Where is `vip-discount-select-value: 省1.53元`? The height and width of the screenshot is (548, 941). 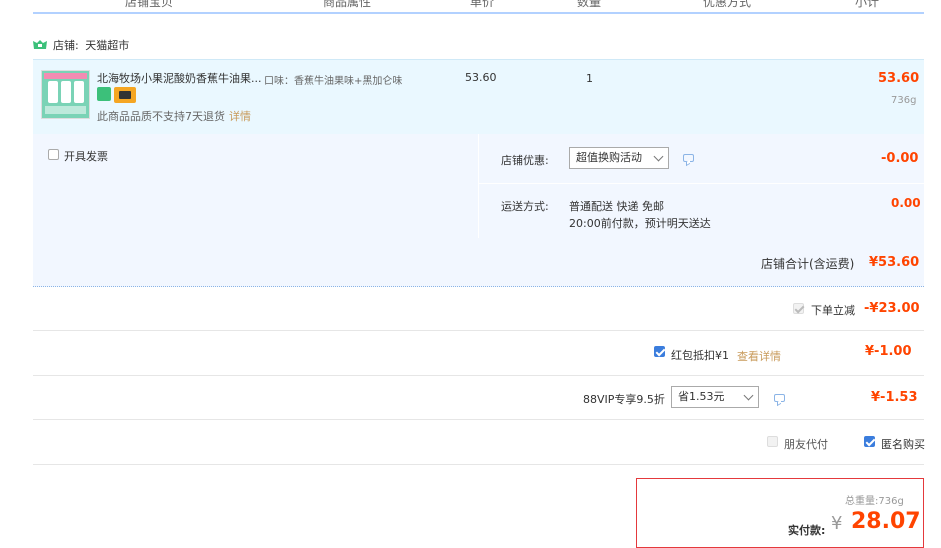 vip-discount-select-value: 省1.53元 is located at coordinates (701, 396).